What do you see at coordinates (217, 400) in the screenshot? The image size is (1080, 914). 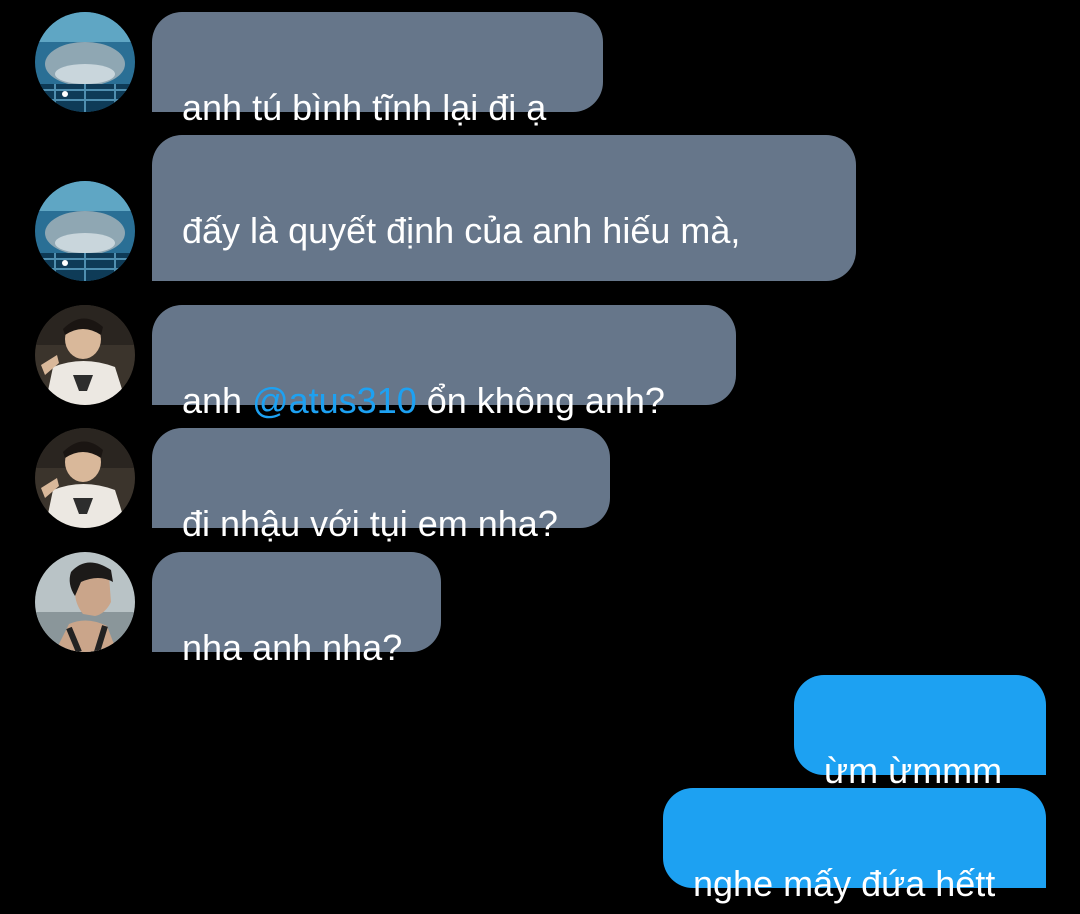 I see `message-text-prefix: anh` at bounding box center [217, 400].